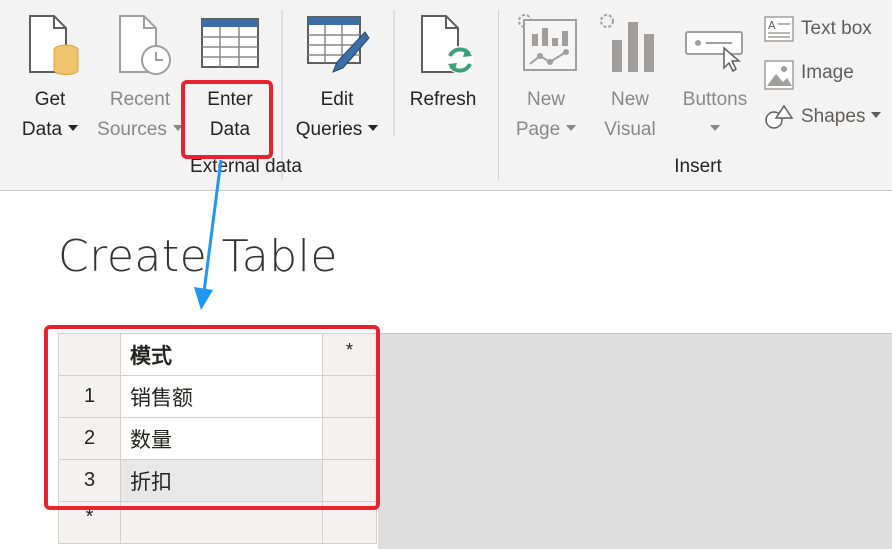 This screenshot has width=892, height=549. Describe the element at coordinates (498, 95) in the screenshot. I see `ribbon-group-separator` at that location.